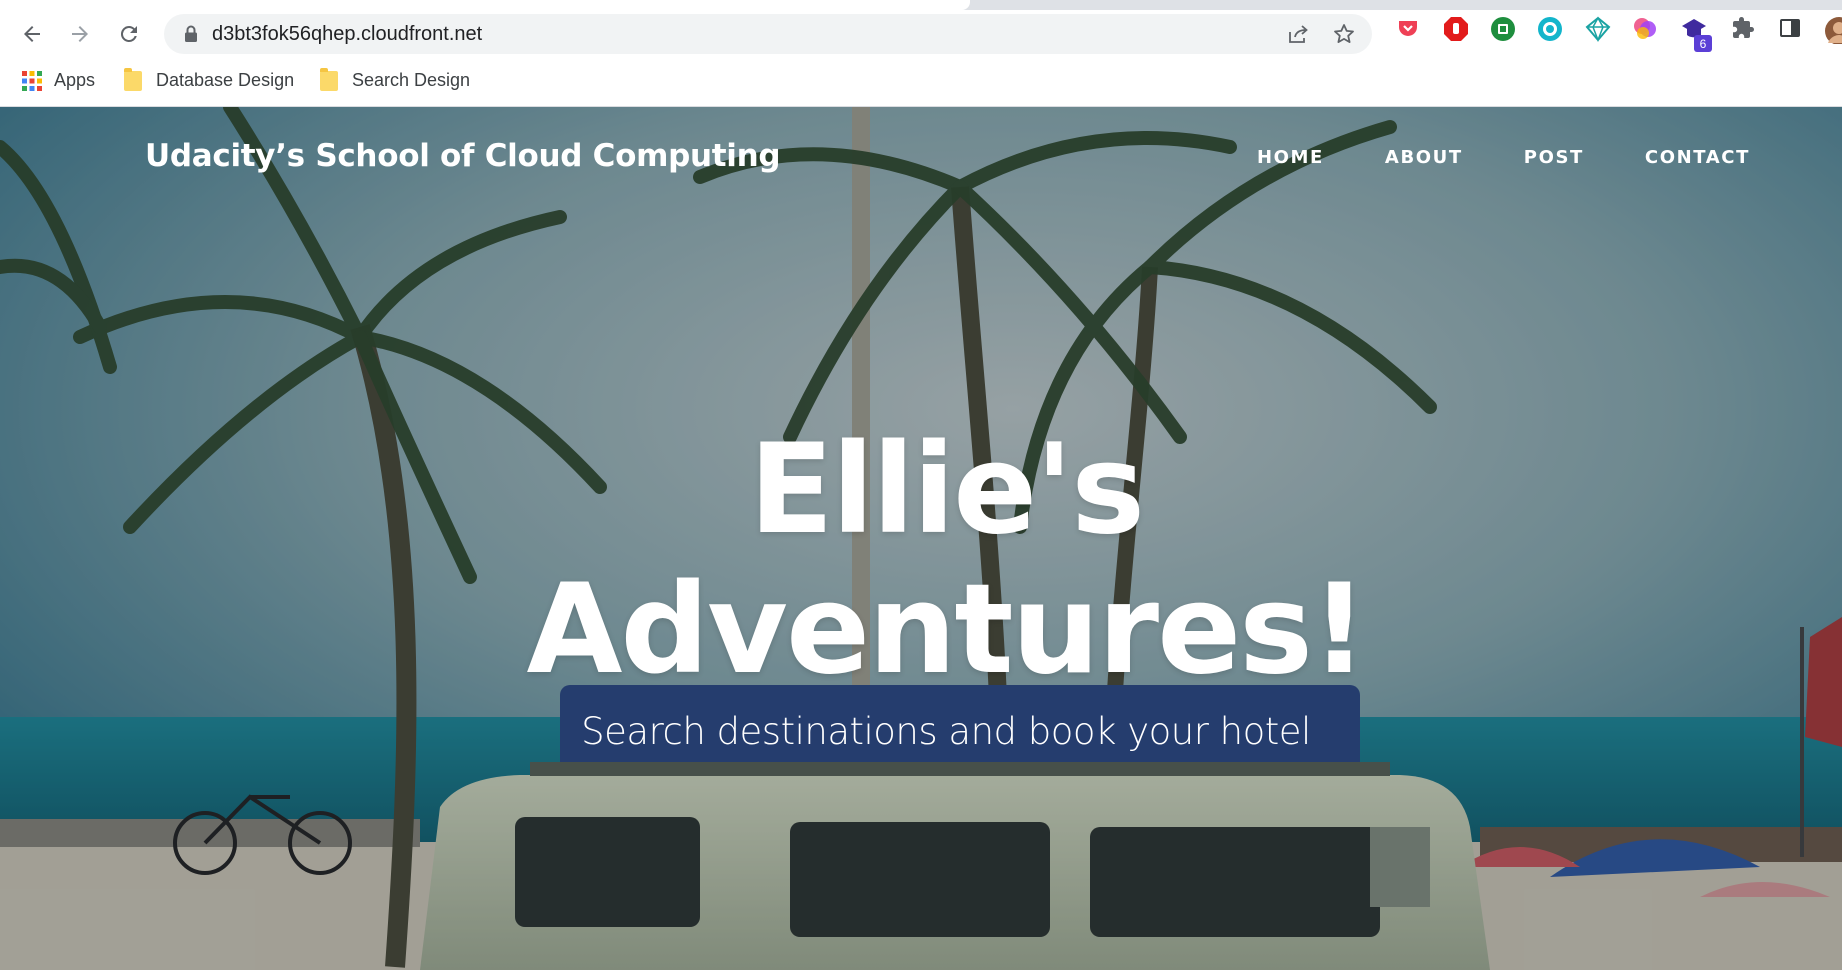 Image resolution: width=1842 pixels, height=970 pixels. What do you see at coordinates (1424, 157) in the screenshot?
I see `nav-about: ABOUT` at bounding box center [1424, 157].